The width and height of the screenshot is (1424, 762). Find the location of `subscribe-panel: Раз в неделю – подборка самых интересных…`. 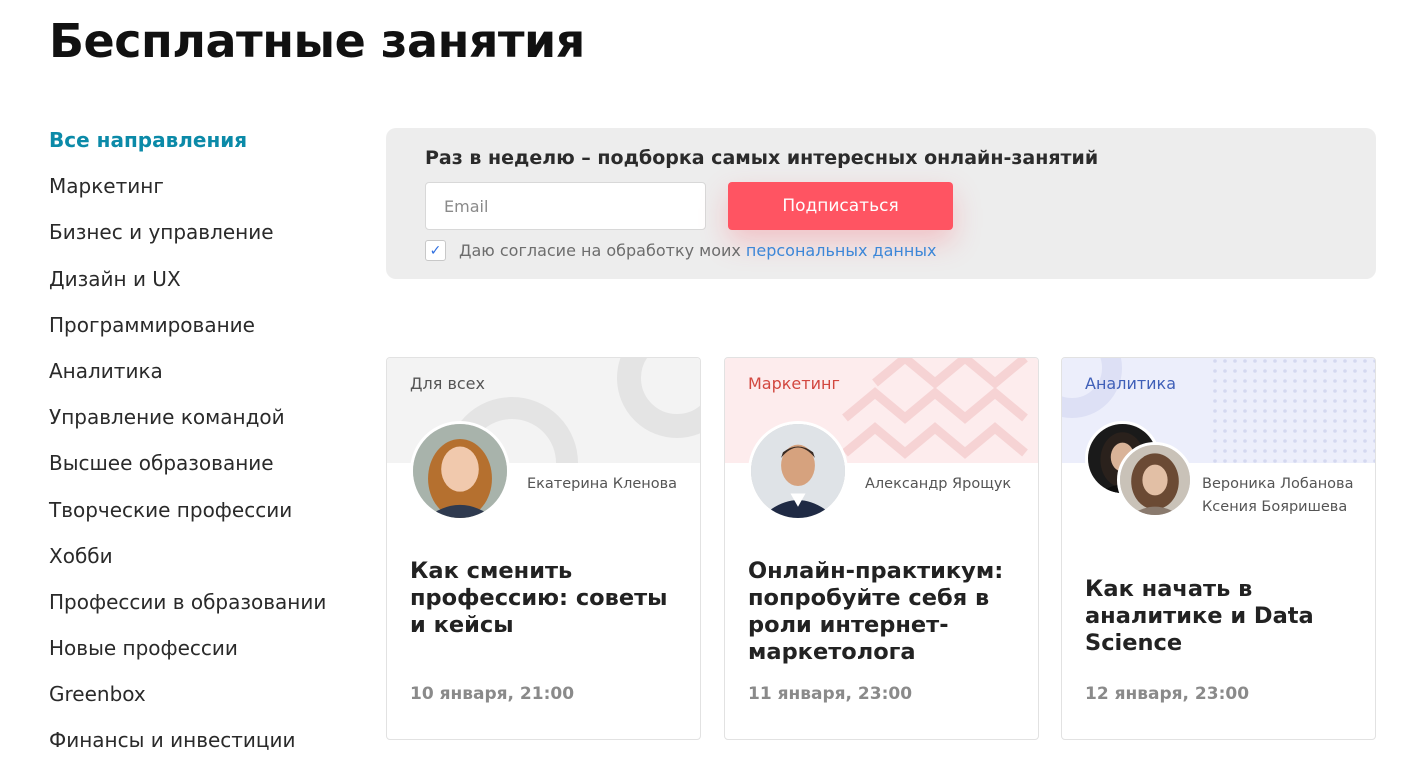

subscribe-panel: Раз в неделю – подборка самых интересных… is located at coordinates (881, 203).